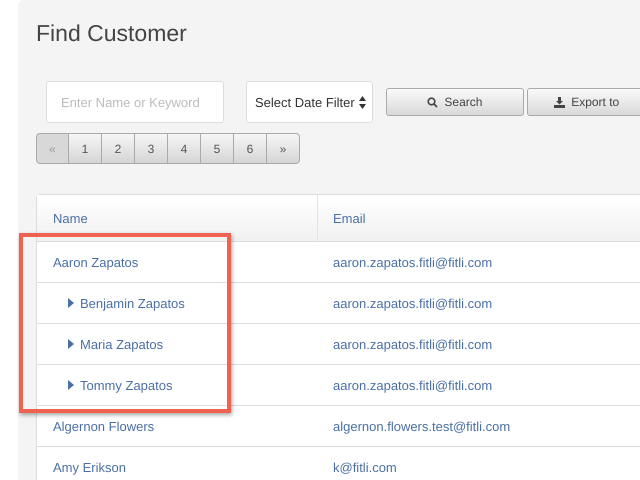 The image size is (640, 480). What do you see at coordinates (309, 102) in the screenshot?
I see `date-filter-select: Select Date Filter` at bounding box center [309, 102].